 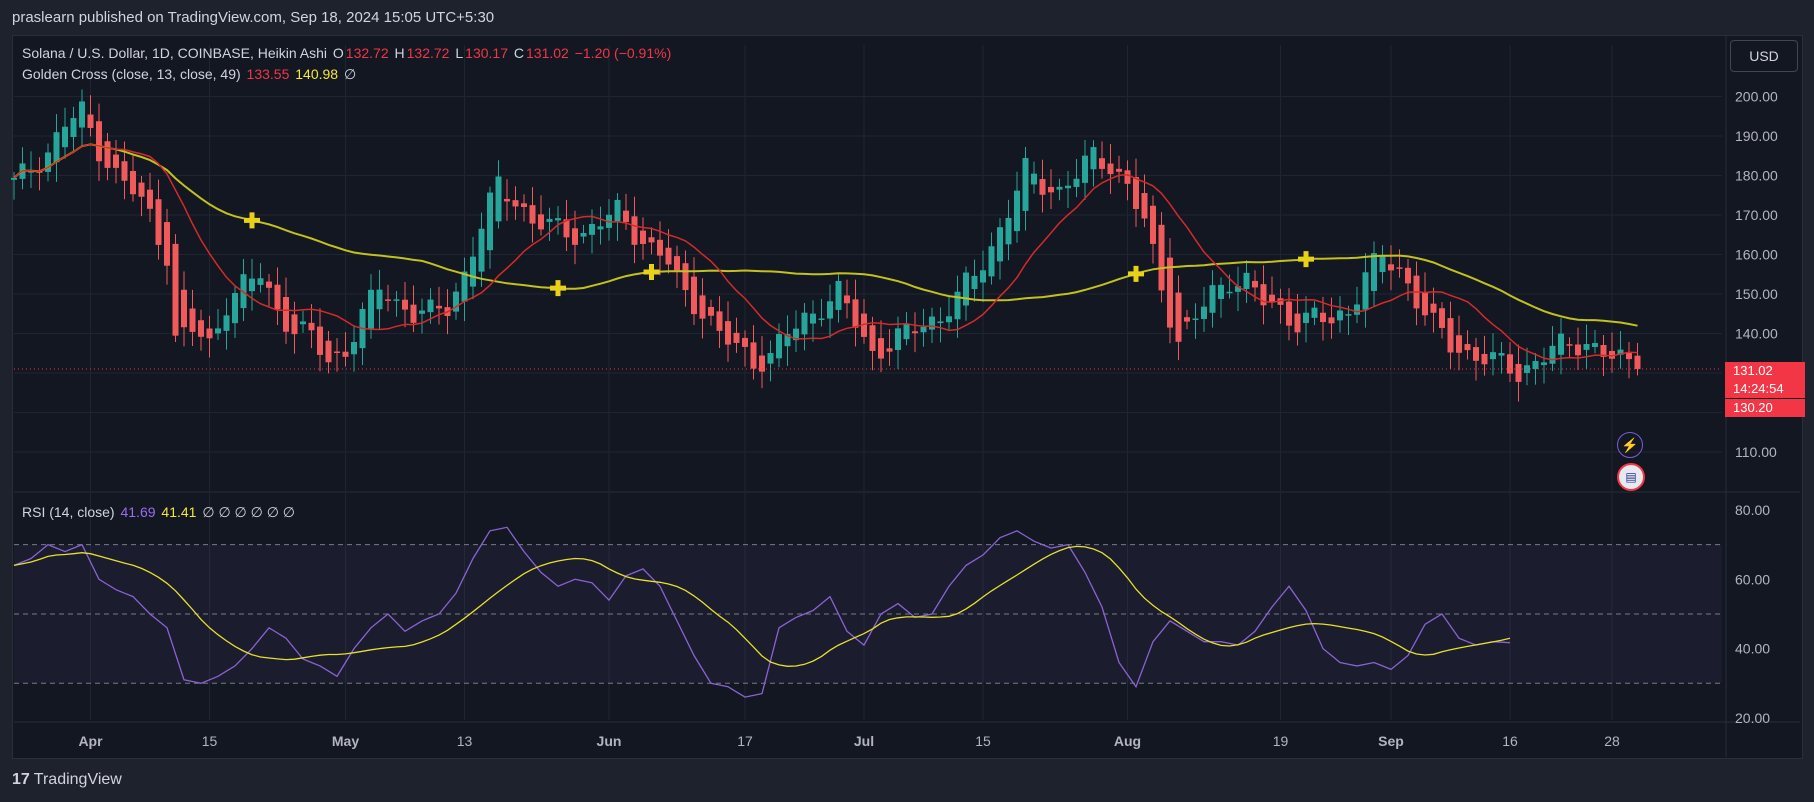 What do you see at coordinates (1764, 56) in the screenshot?
I see `currency-selector: USD` at bounding box center [1764, 56].